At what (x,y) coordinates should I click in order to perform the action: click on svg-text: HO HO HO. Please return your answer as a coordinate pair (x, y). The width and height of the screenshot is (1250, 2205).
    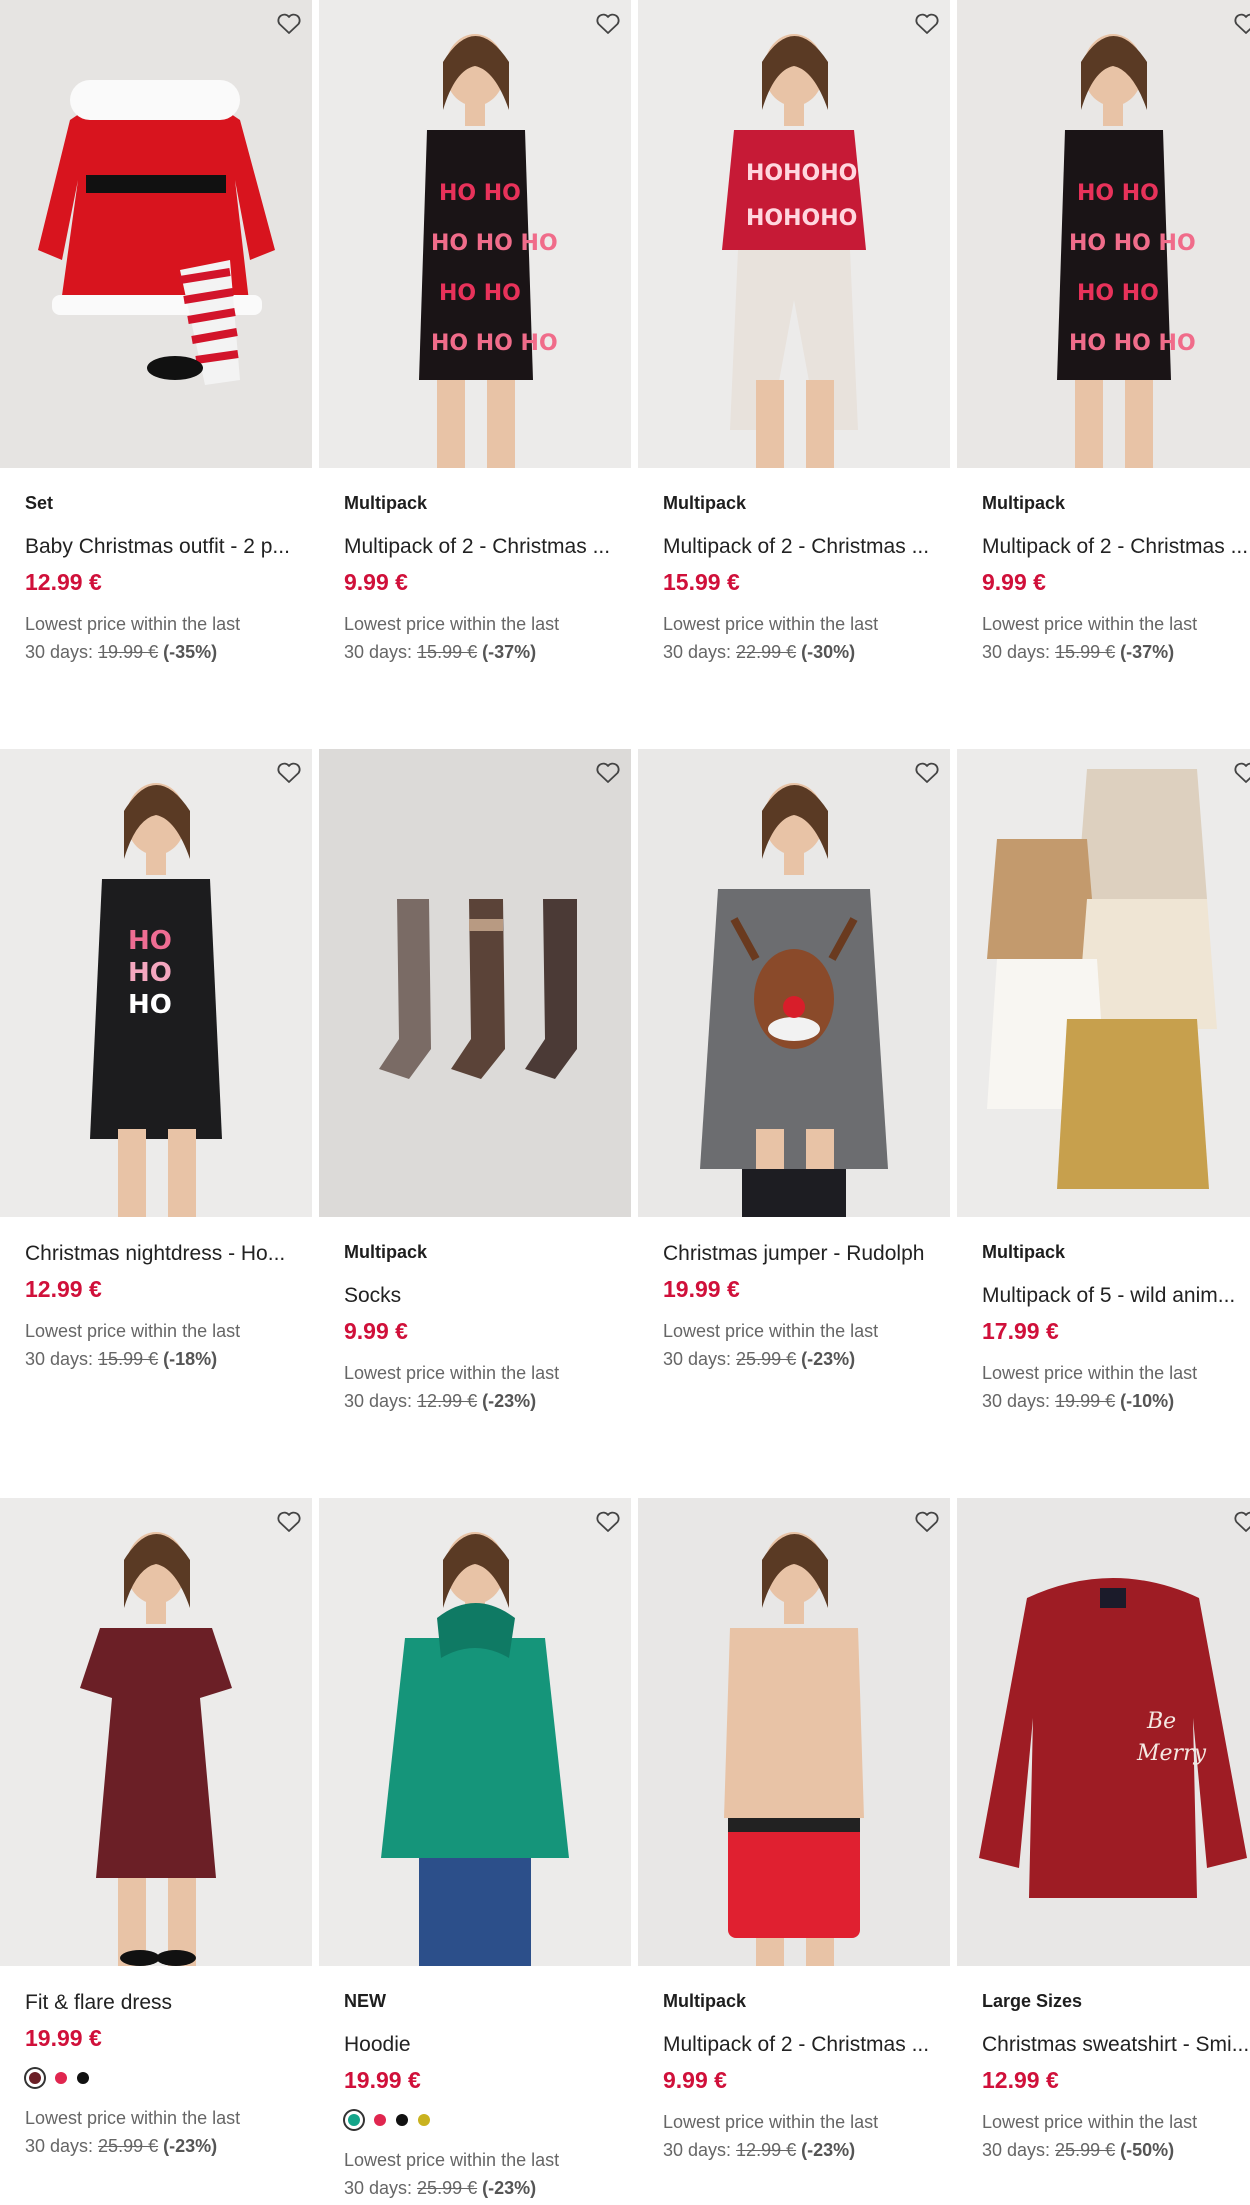
    Looking at the image, I should click on (1132, 343).